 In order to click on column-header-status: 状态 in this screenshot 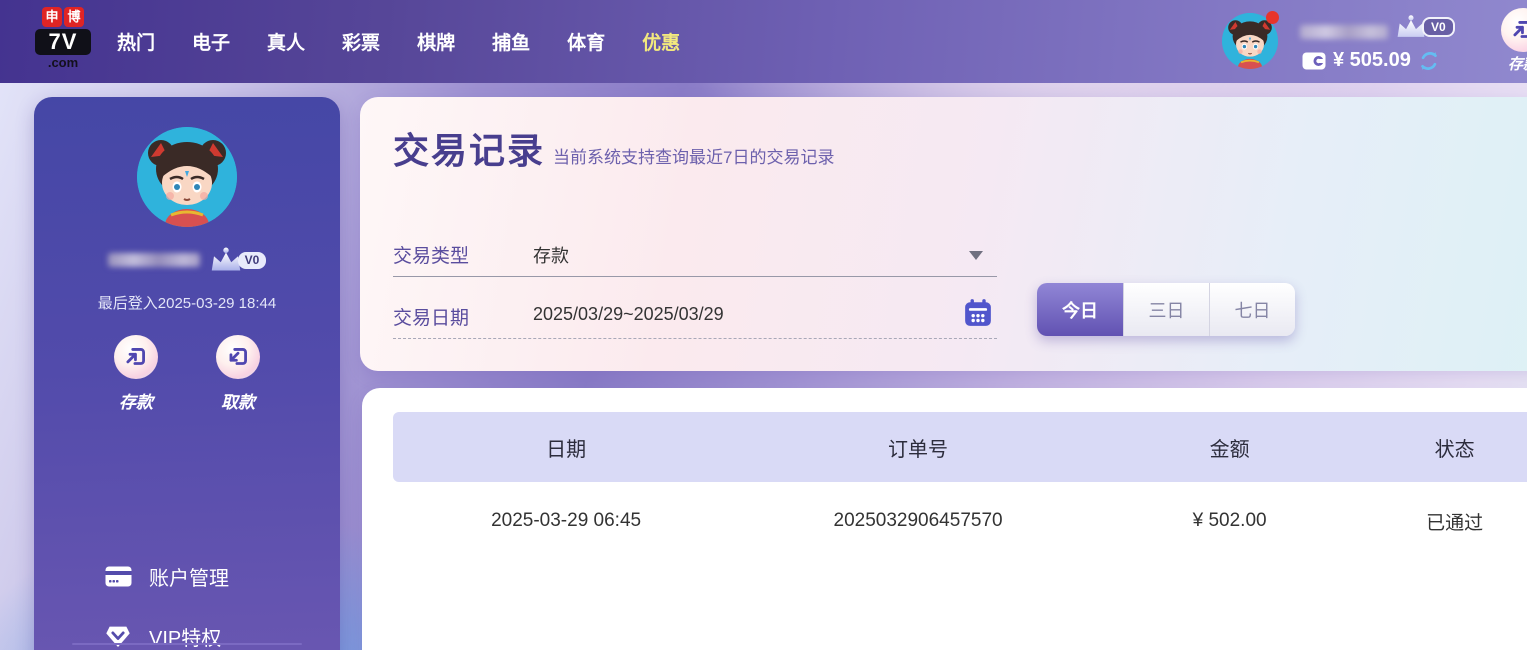, I will do `click(1454, 449)`.